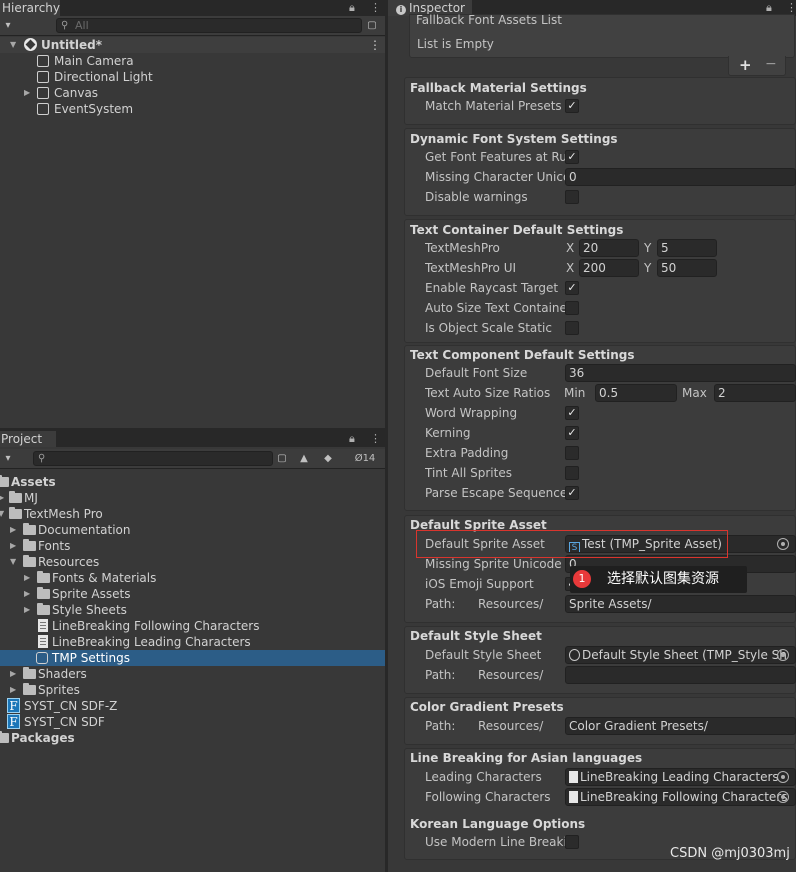 The image size is (796, 872). What do you see at coordinates (730, 853) in the screenshot?
I see `watermark: CSDN @mj0303mj` at bounding box center [730, 853].